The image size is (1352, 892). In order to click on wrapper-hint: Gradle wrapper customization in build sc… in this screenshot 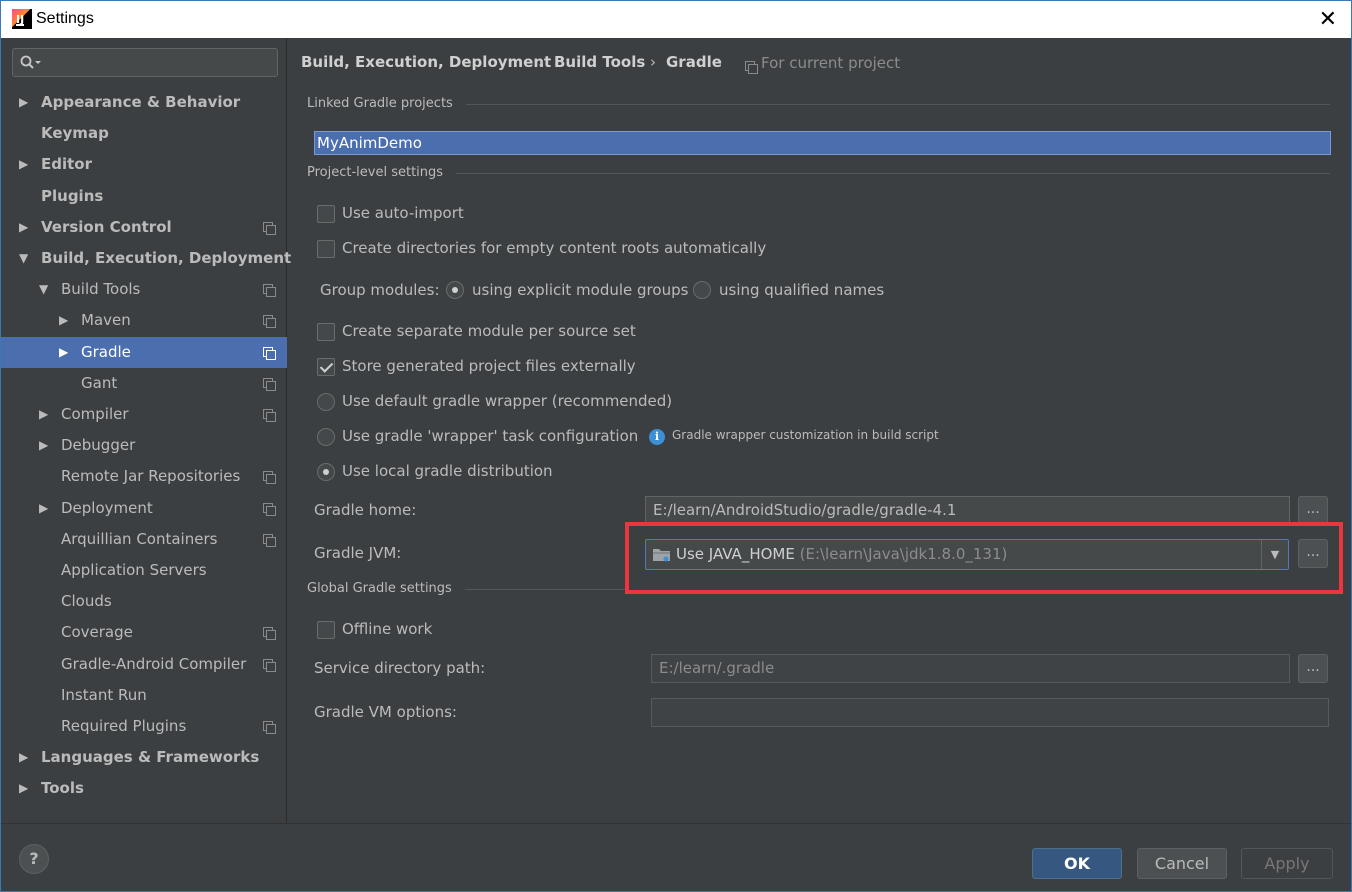, I will do `click(805, 435)`.